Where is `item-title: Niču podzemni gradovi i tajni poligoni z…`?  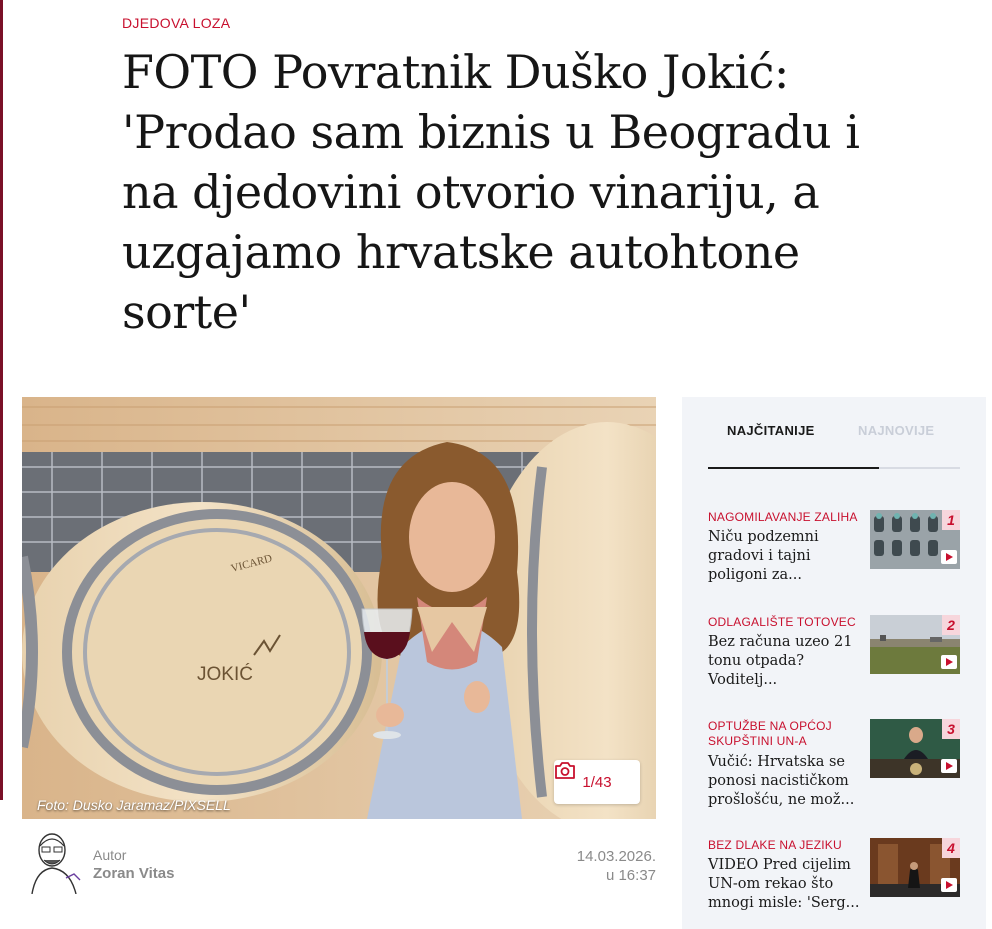
item-title: Niču podzemni gradovi i tajni poligoni z… is located at coordinates (786, 556).